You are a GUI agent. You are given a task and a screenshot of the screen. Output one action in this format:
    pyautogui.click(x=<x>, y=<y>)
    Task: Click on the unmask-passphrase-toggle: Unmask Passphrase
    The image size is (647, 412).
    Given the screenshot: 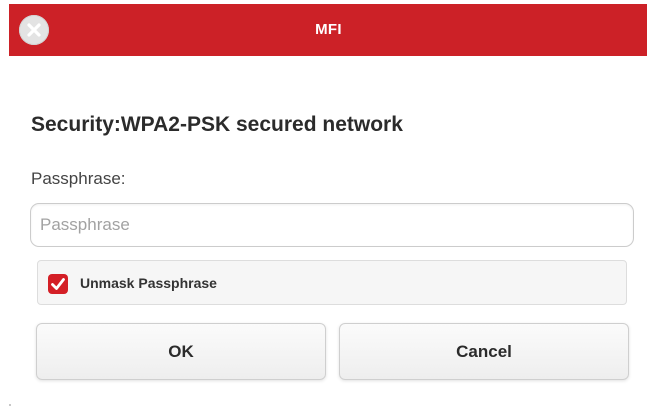 What is the action you would take?
    pyautogui.click(x=332, y=282)
    